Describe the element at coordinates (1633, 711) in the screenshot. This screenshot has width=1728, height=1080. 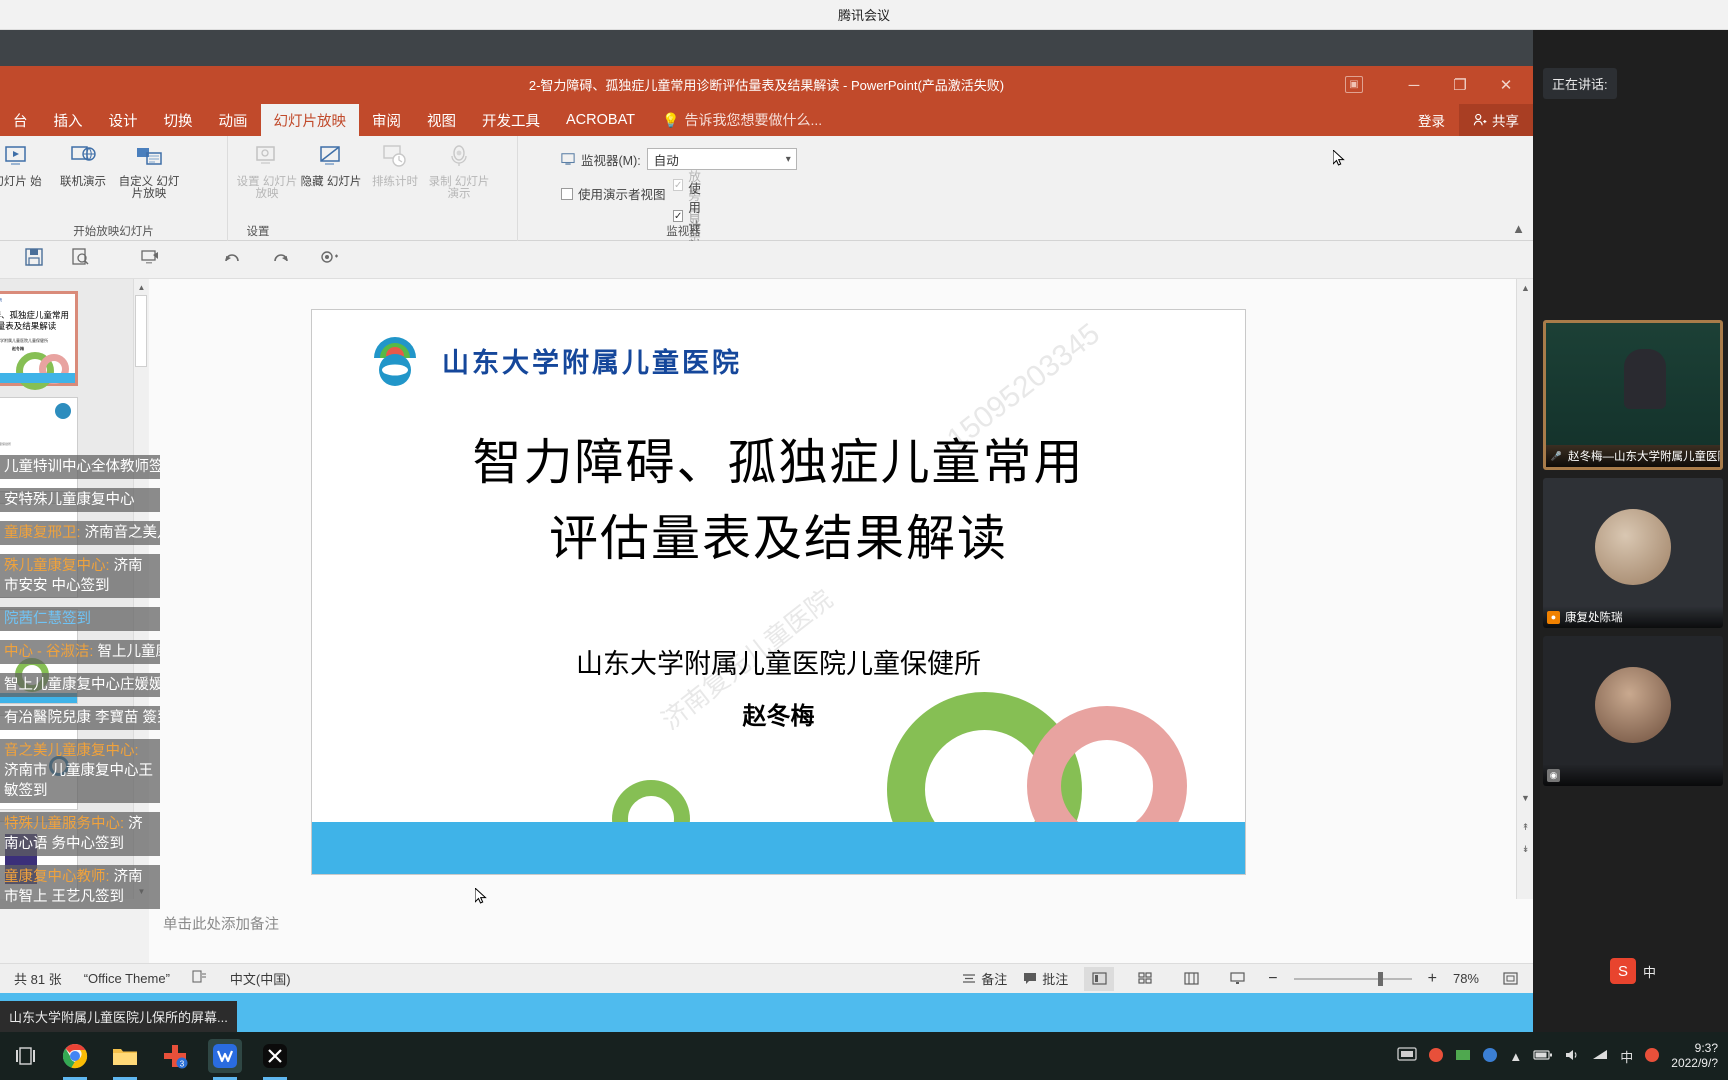
I see `participant-video-tile-3: ◉` at that location.